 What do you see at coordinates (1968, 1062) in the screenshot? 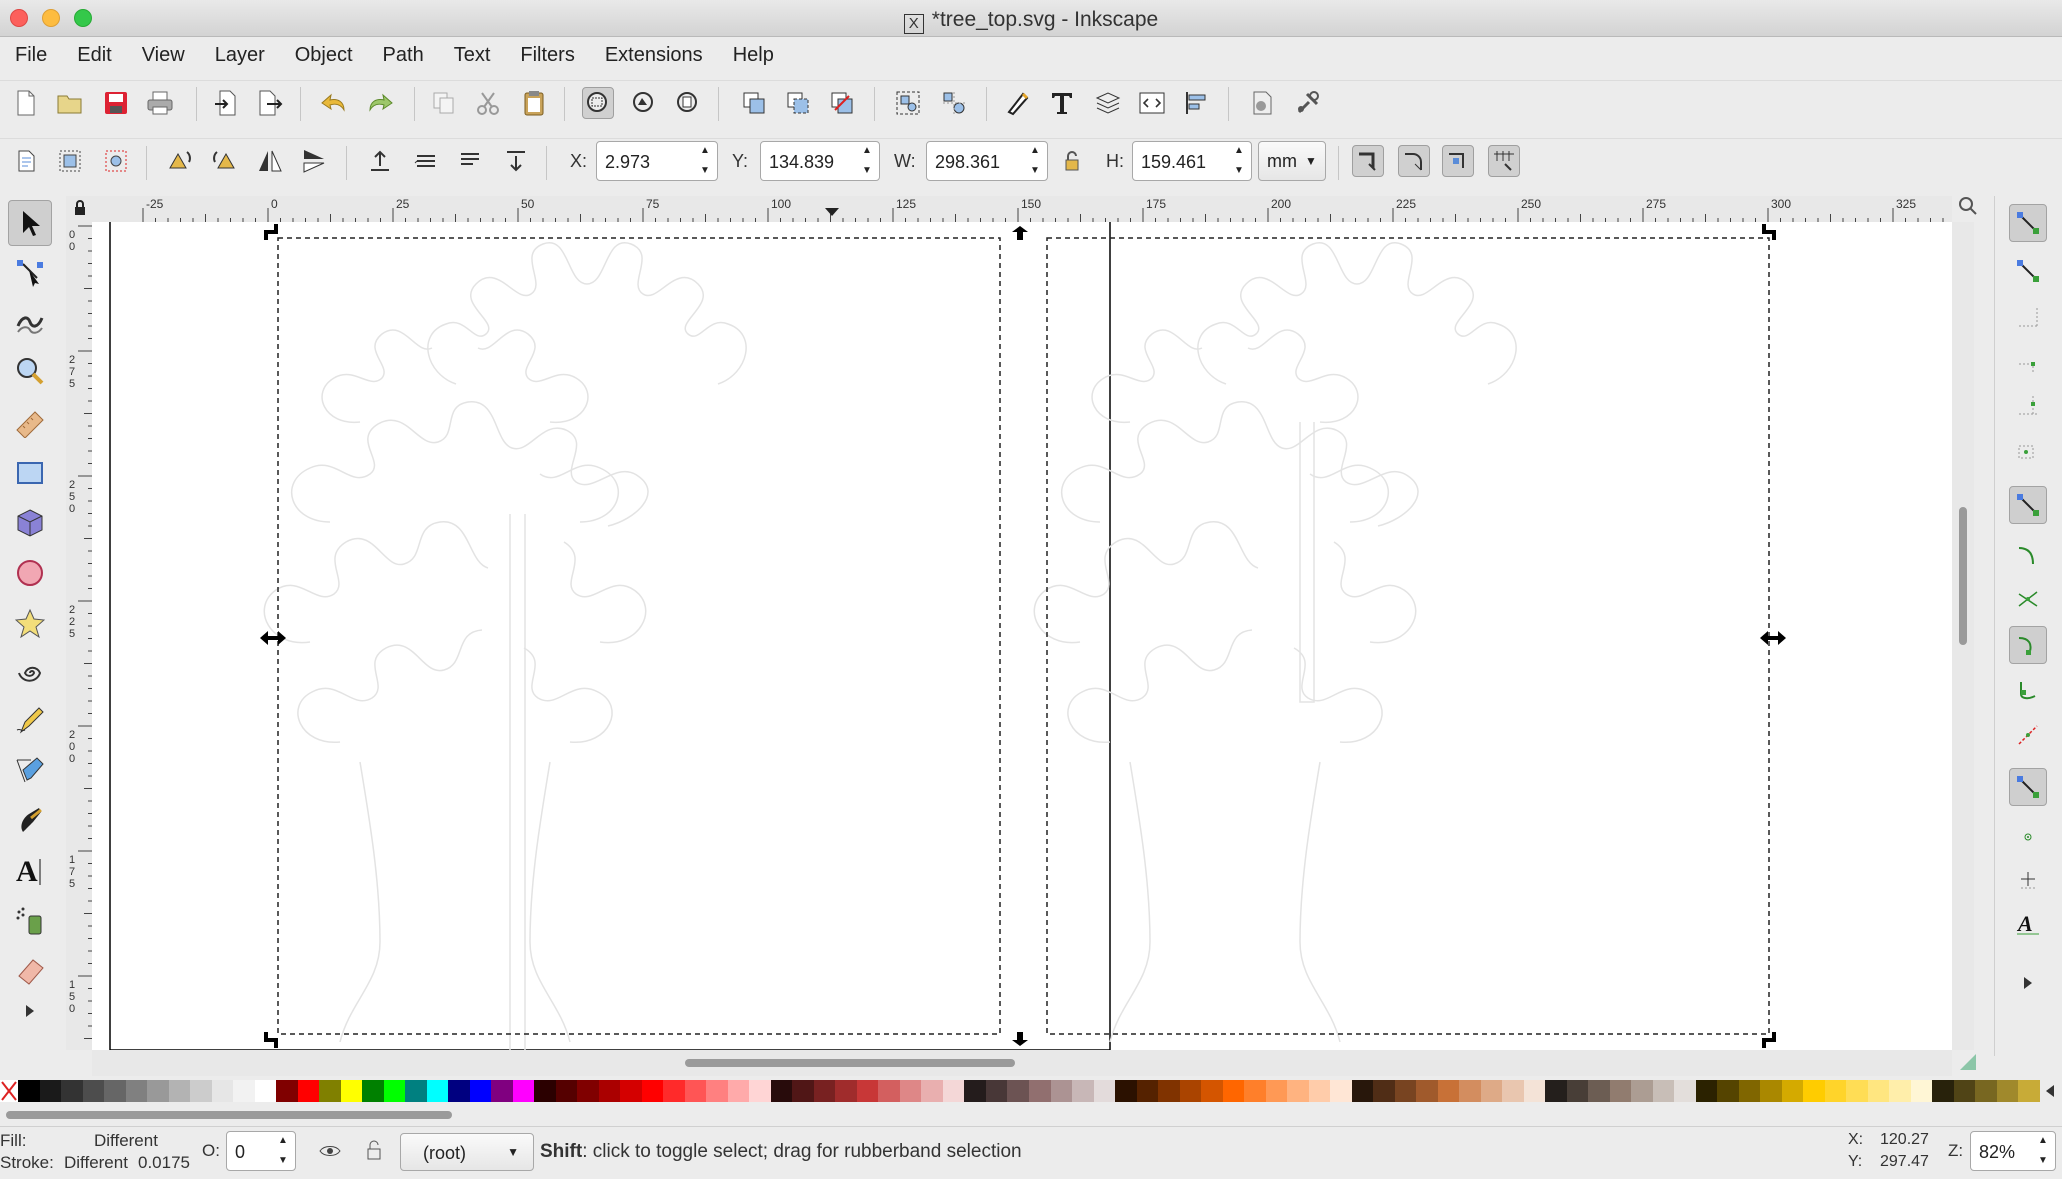
I see `color-management-icon` at bounding box center [1968, 1062].